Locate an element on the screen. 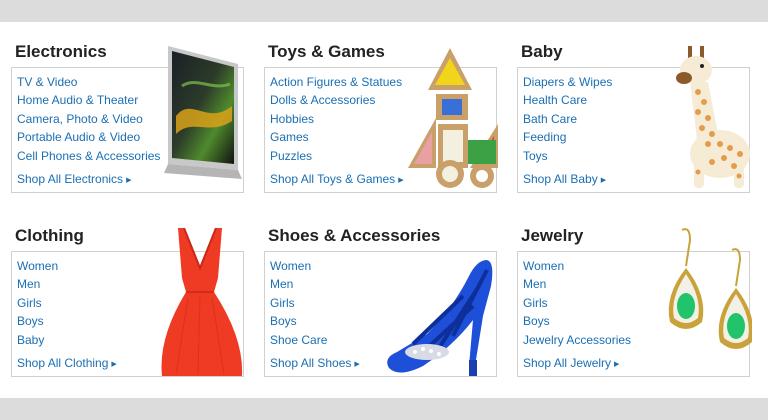 This screenshot has height=420, width=768. category-link: Games is located at coordinates (336, 137).